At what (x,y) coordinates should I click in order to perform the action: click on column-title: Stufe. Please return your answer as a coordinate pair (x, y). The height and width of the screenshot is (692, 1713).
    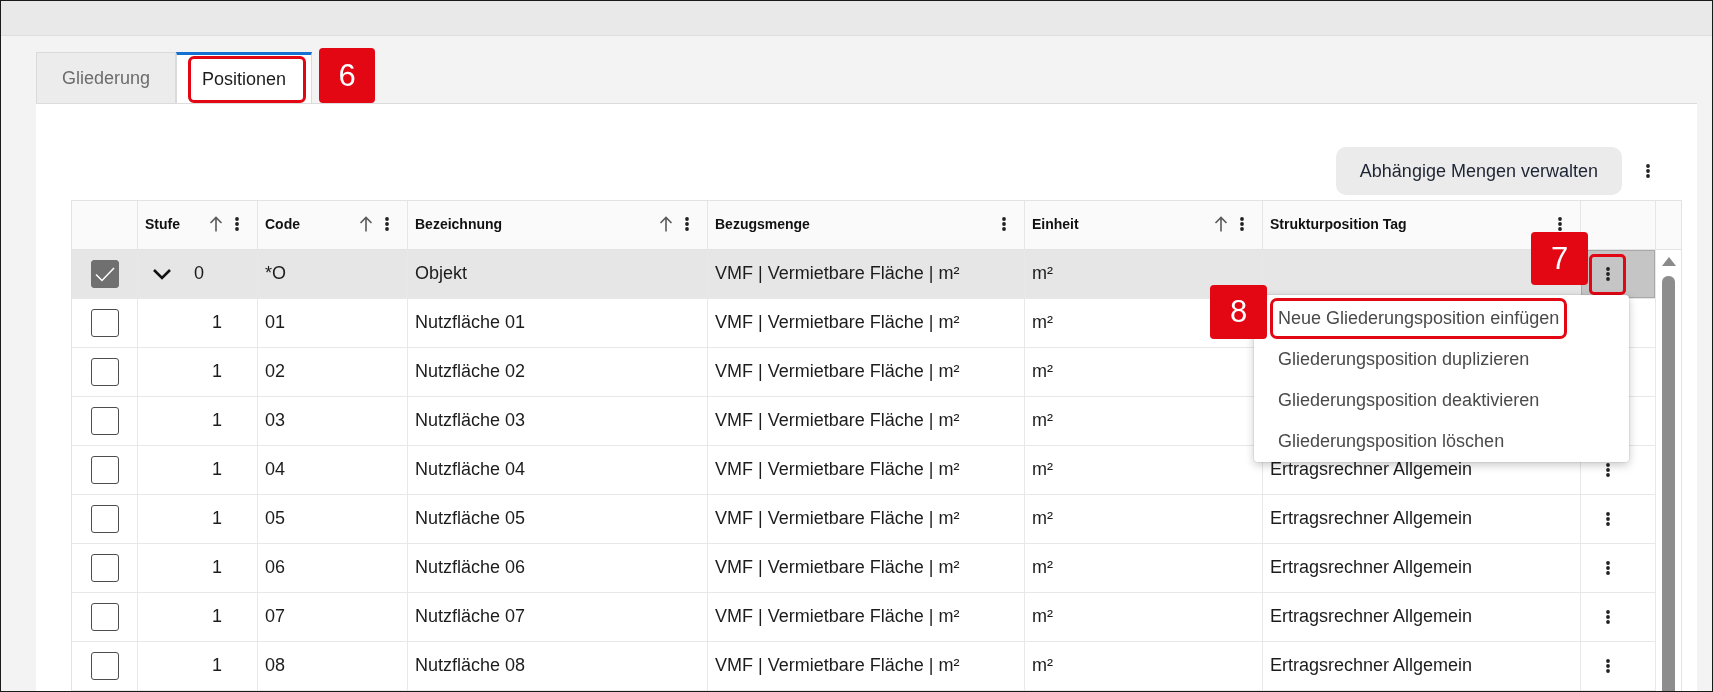
    Looking at the image, I should click on (162, 224).